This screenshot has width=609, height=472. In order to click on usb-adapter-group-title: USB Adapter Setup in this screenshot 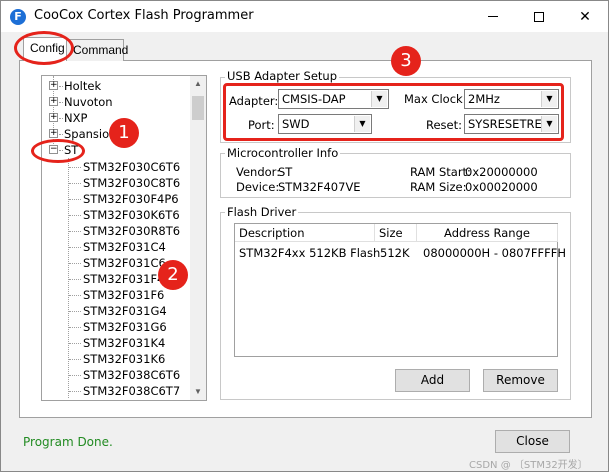, I will do `click(282, 76)`.